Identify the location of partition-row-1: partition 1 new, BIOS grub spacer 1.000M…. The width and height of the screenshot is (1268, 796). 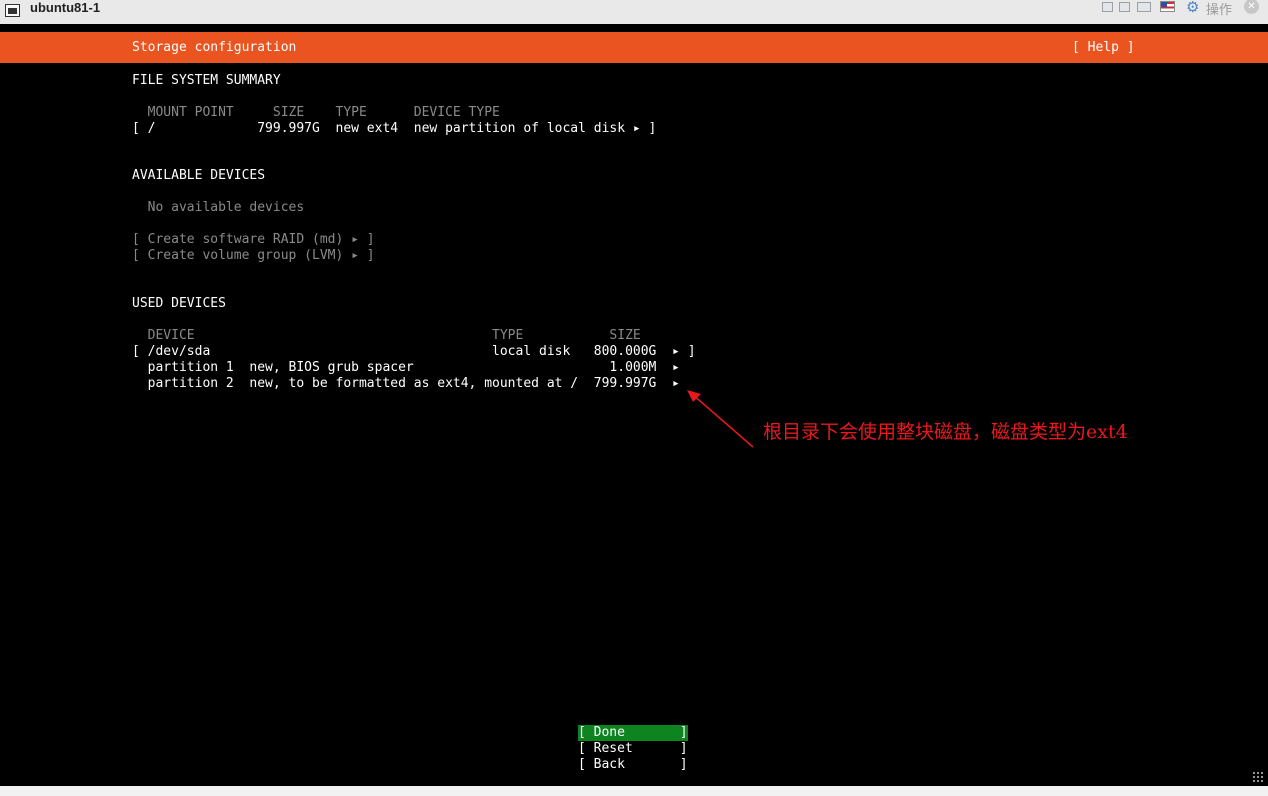
(406, 368).